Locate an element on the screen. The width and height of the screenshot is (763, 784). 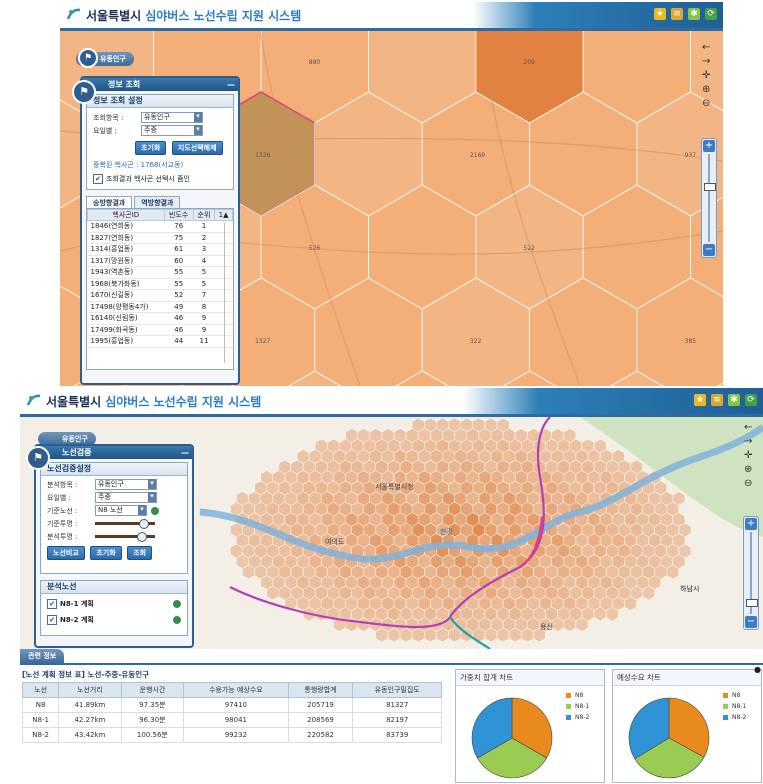
table-row: 17499(화곡동) 46 9 is located at coordinates (160, 330).